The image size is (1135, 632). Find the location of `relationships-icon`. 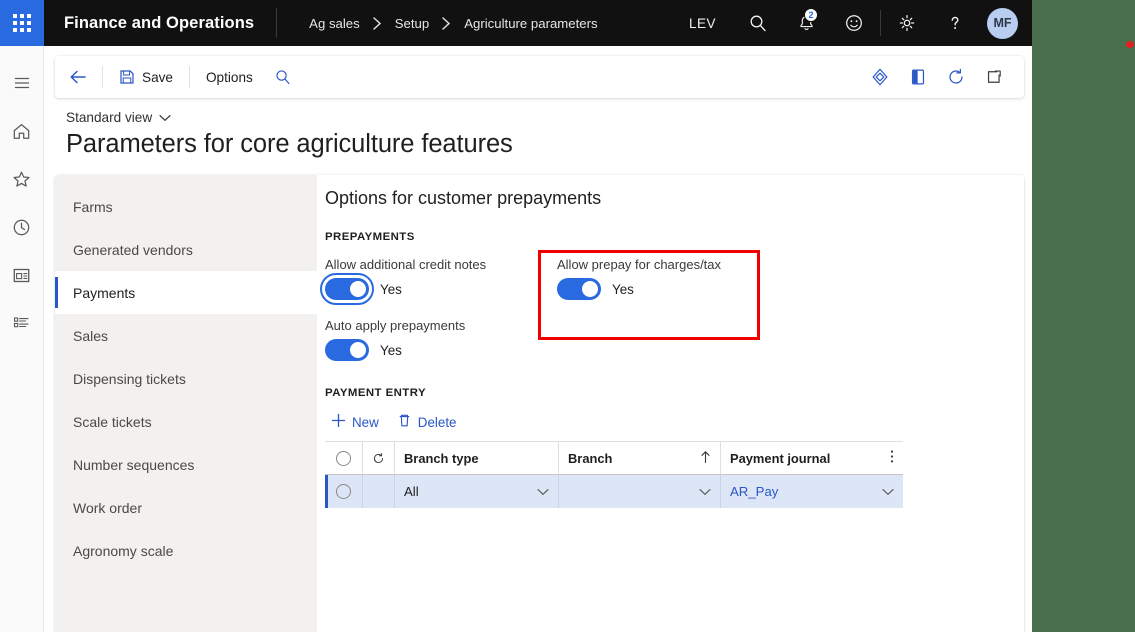

relationships-icon is located at coordinates (880, 77).